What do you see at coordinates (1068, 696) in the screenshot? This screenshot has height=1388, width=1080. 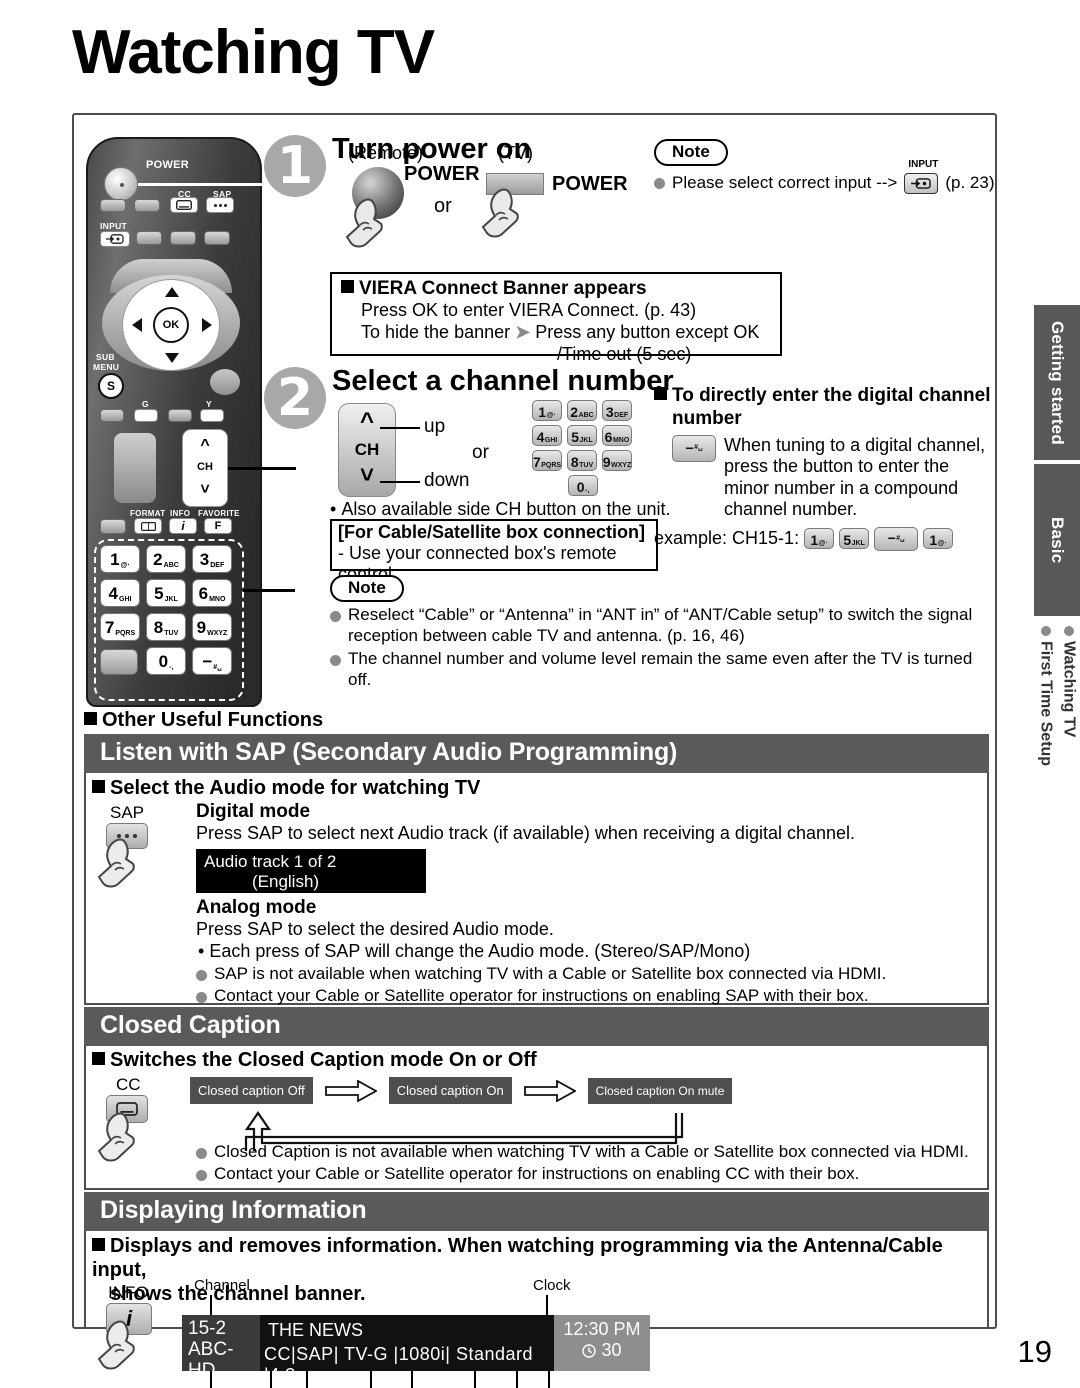 I see `side-sub-item-watching-tv: Watching TV` at bounding box center [1068, 696].